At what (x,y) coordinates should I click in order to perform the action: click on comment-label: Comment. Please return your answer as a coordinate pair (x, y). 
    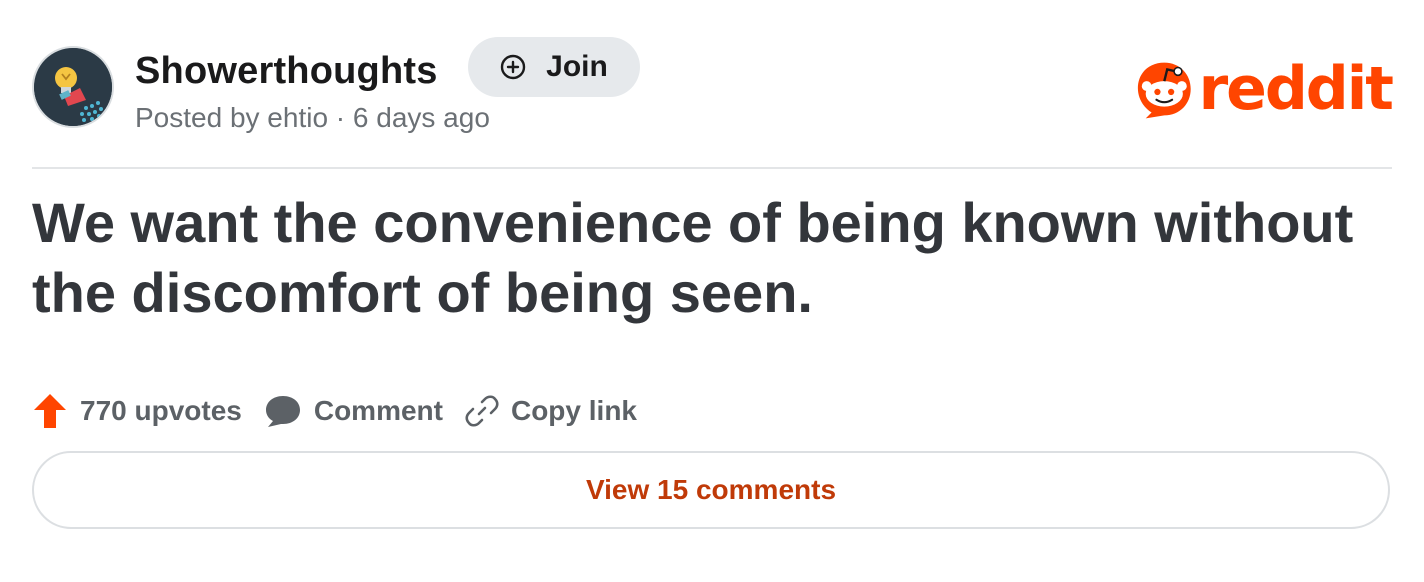
    Looking at the image, I should click on (378, 410).